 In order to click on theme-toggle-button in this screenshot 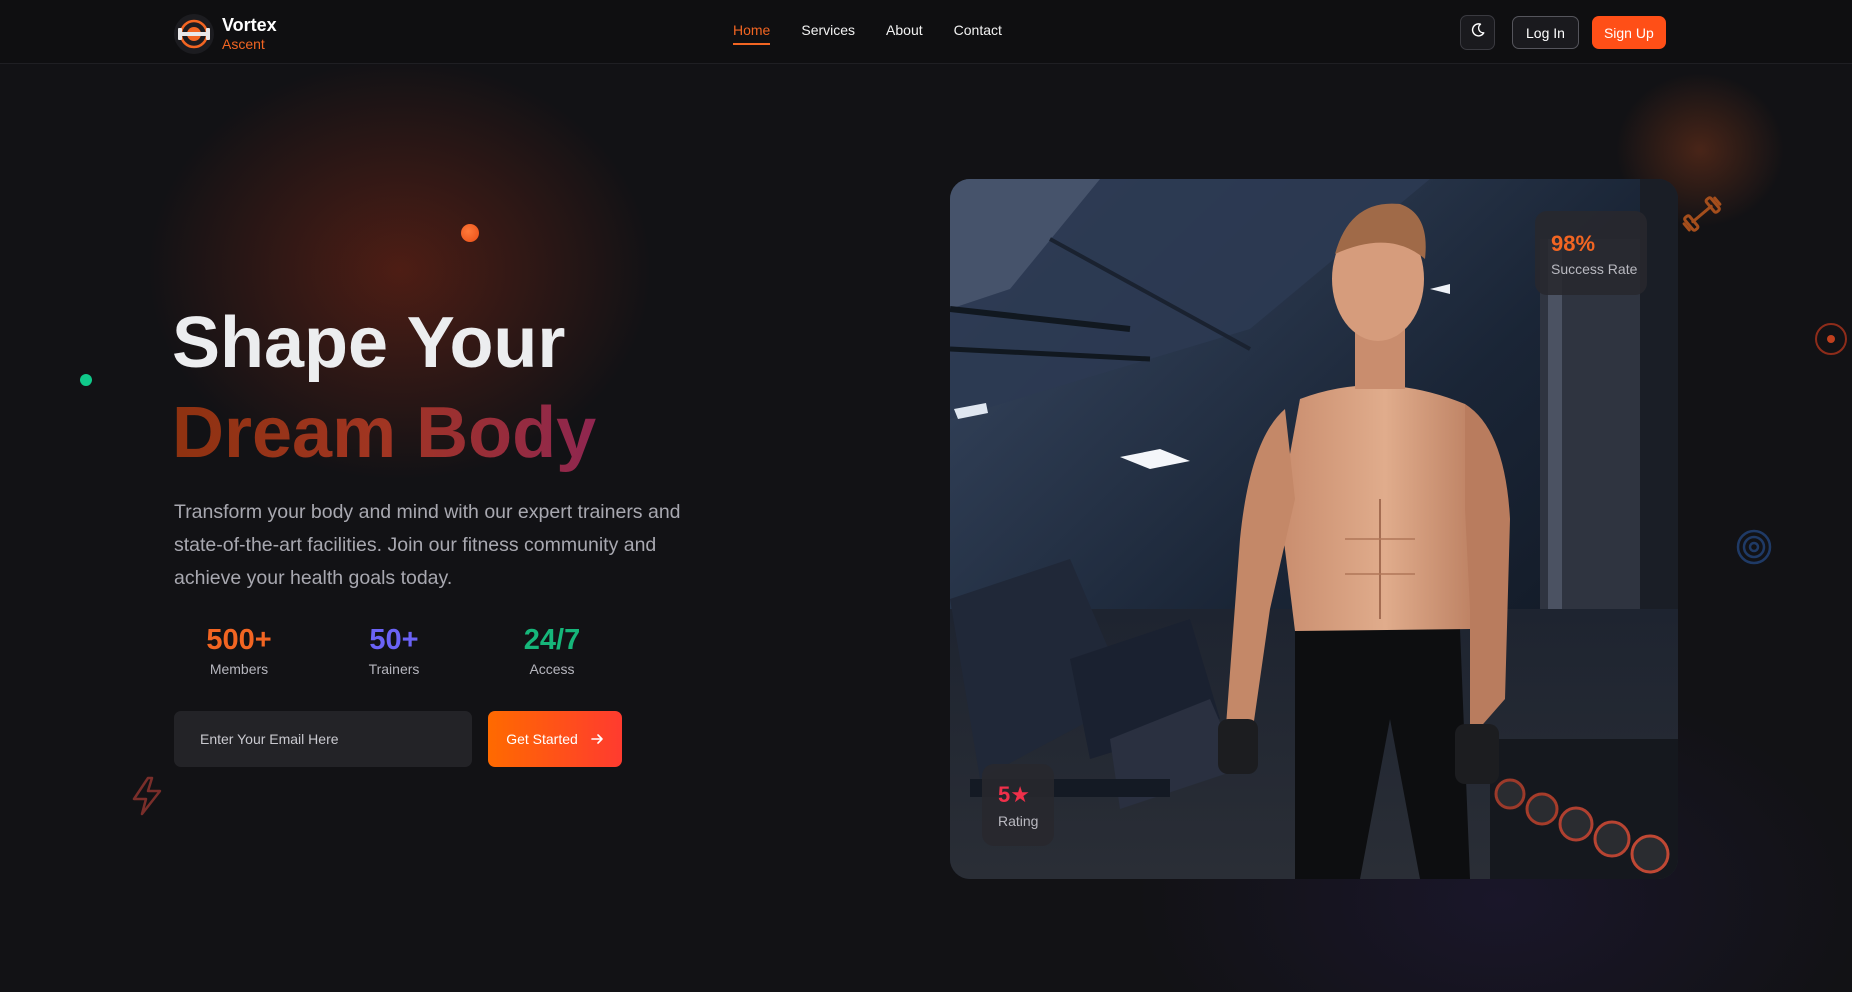, I will do `click(1477, 32)`.